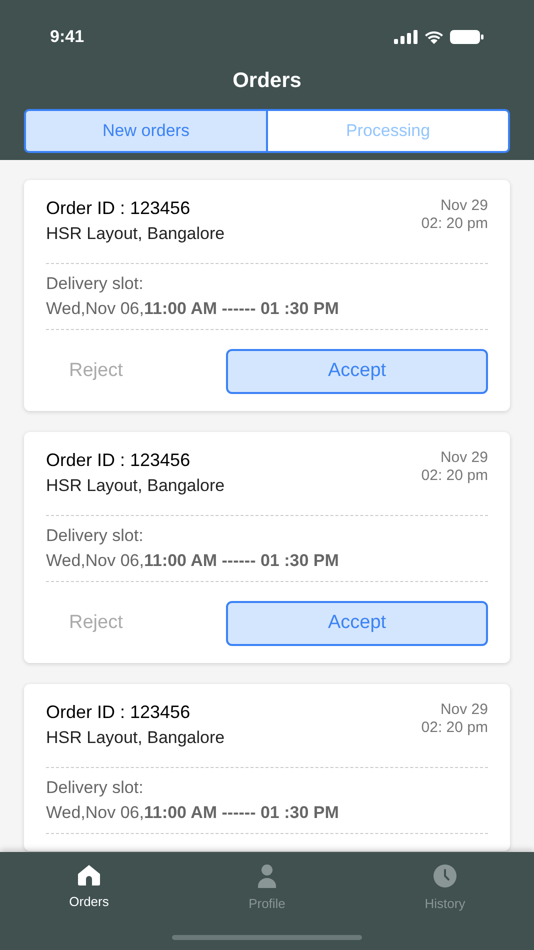 Image resolution: width=534 pixels, height=950 pixels. I want to click on clock-icon, so click(445, 876).